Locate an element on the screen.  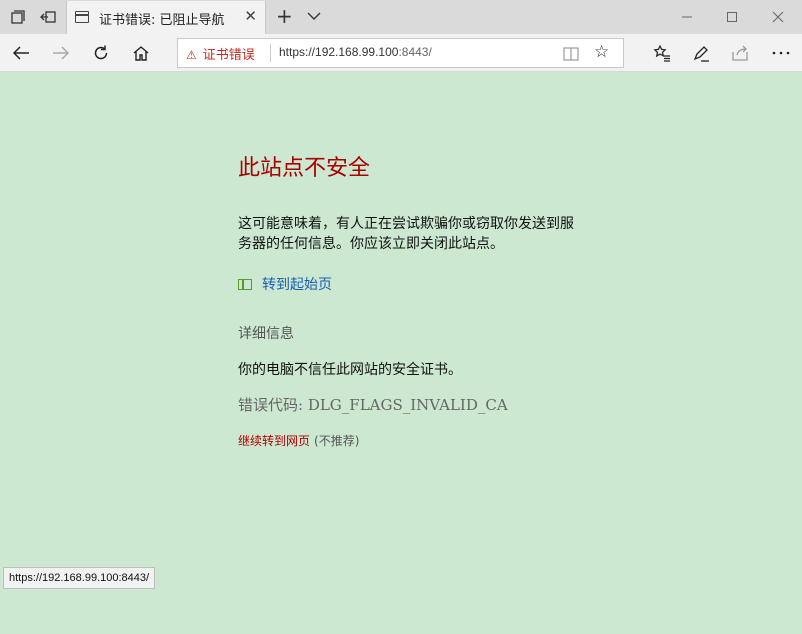
continue-row: 继续转到网页 (不推荐) is located at coordinates (298, 440).